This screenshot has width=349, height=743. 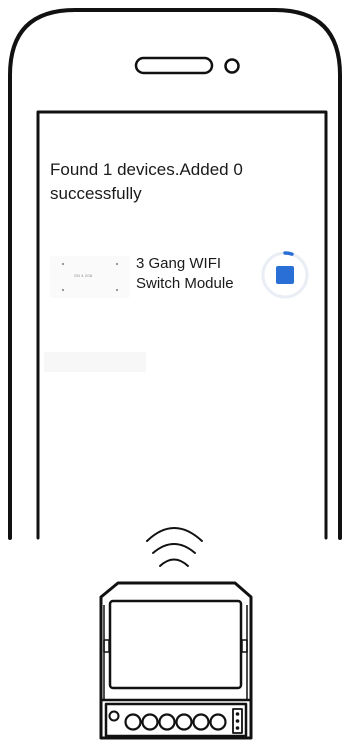 I want to click on device-list-item: SN 4 208 3 Gang WIFI Switch Module, so click(x=181, y=277).